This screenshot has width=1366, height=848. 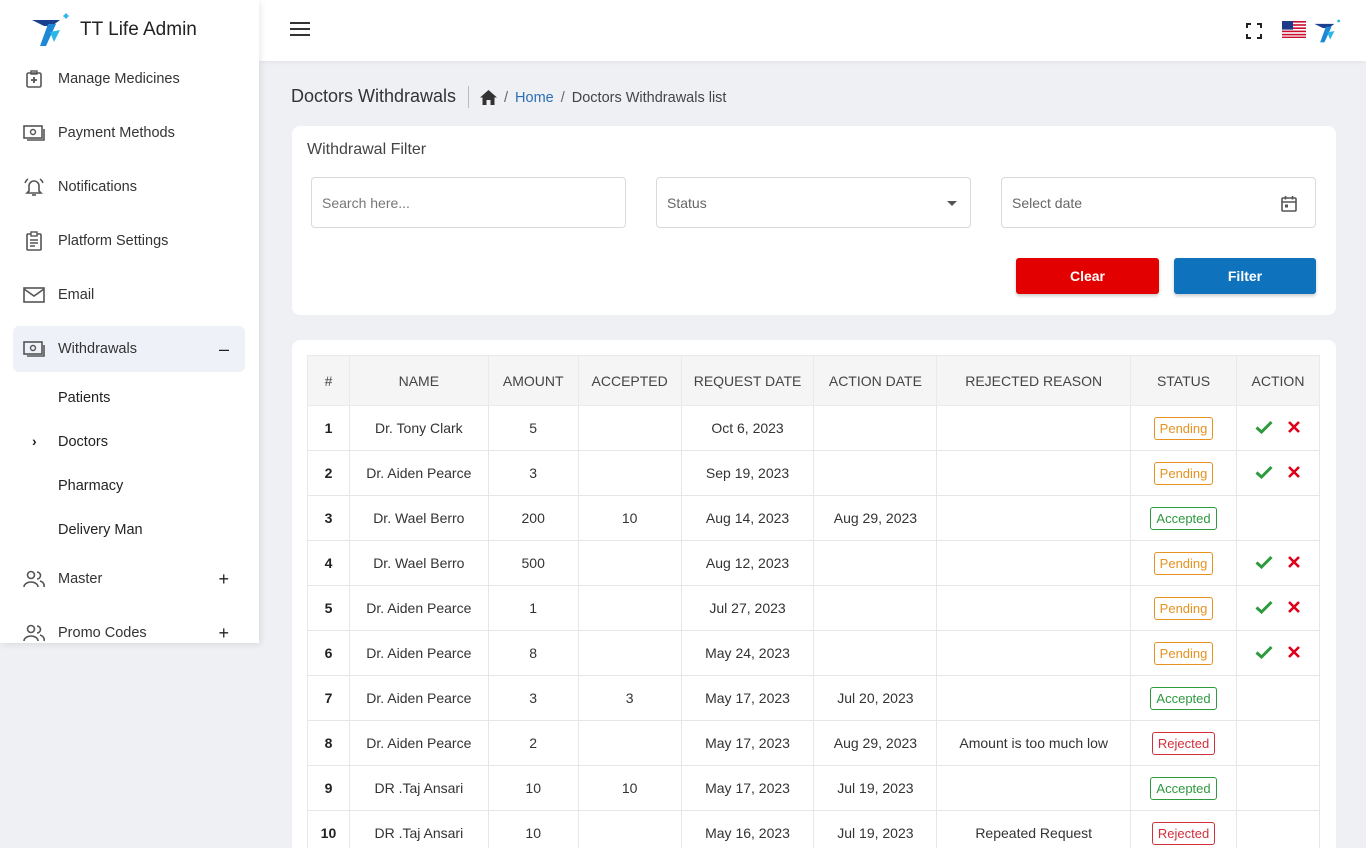 What do you see at coordinates (129, 241) in the screenshot?
I see `sidebar-item-platform-settings: Platform Settings` at bounding box center [129, 241].